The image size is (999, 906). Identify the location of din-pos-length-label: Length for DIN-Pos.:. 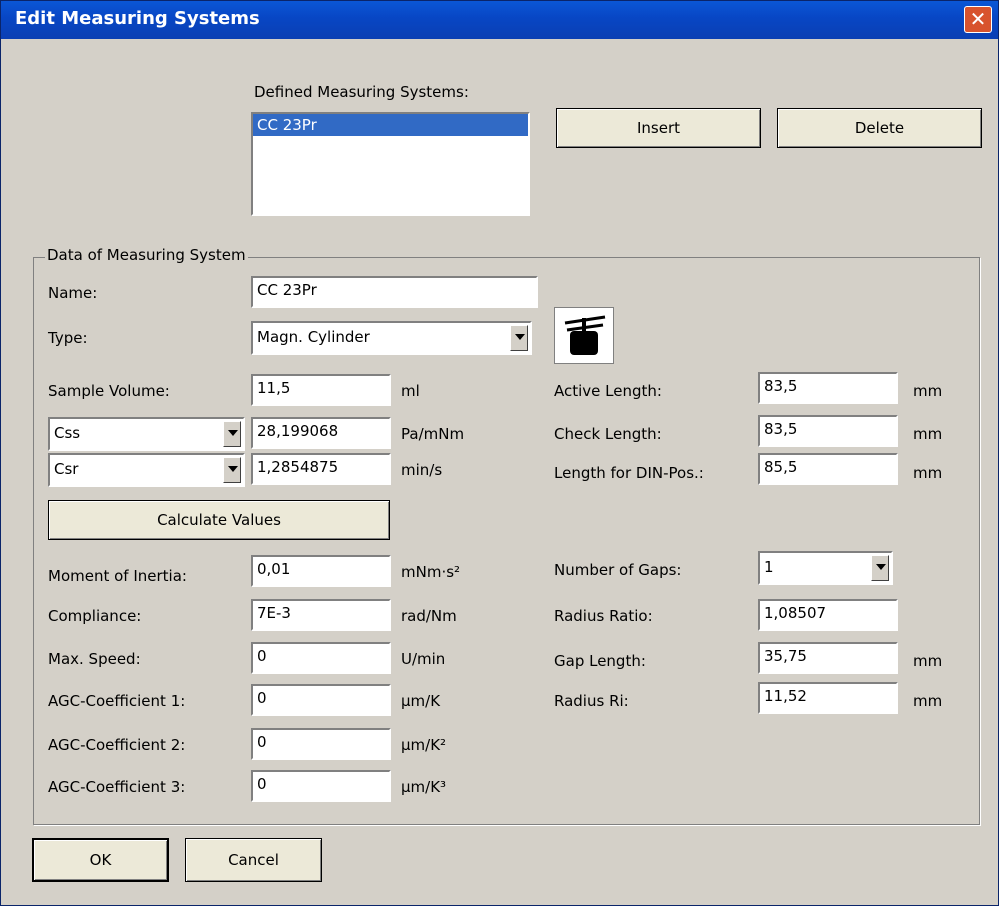
(629, 473).